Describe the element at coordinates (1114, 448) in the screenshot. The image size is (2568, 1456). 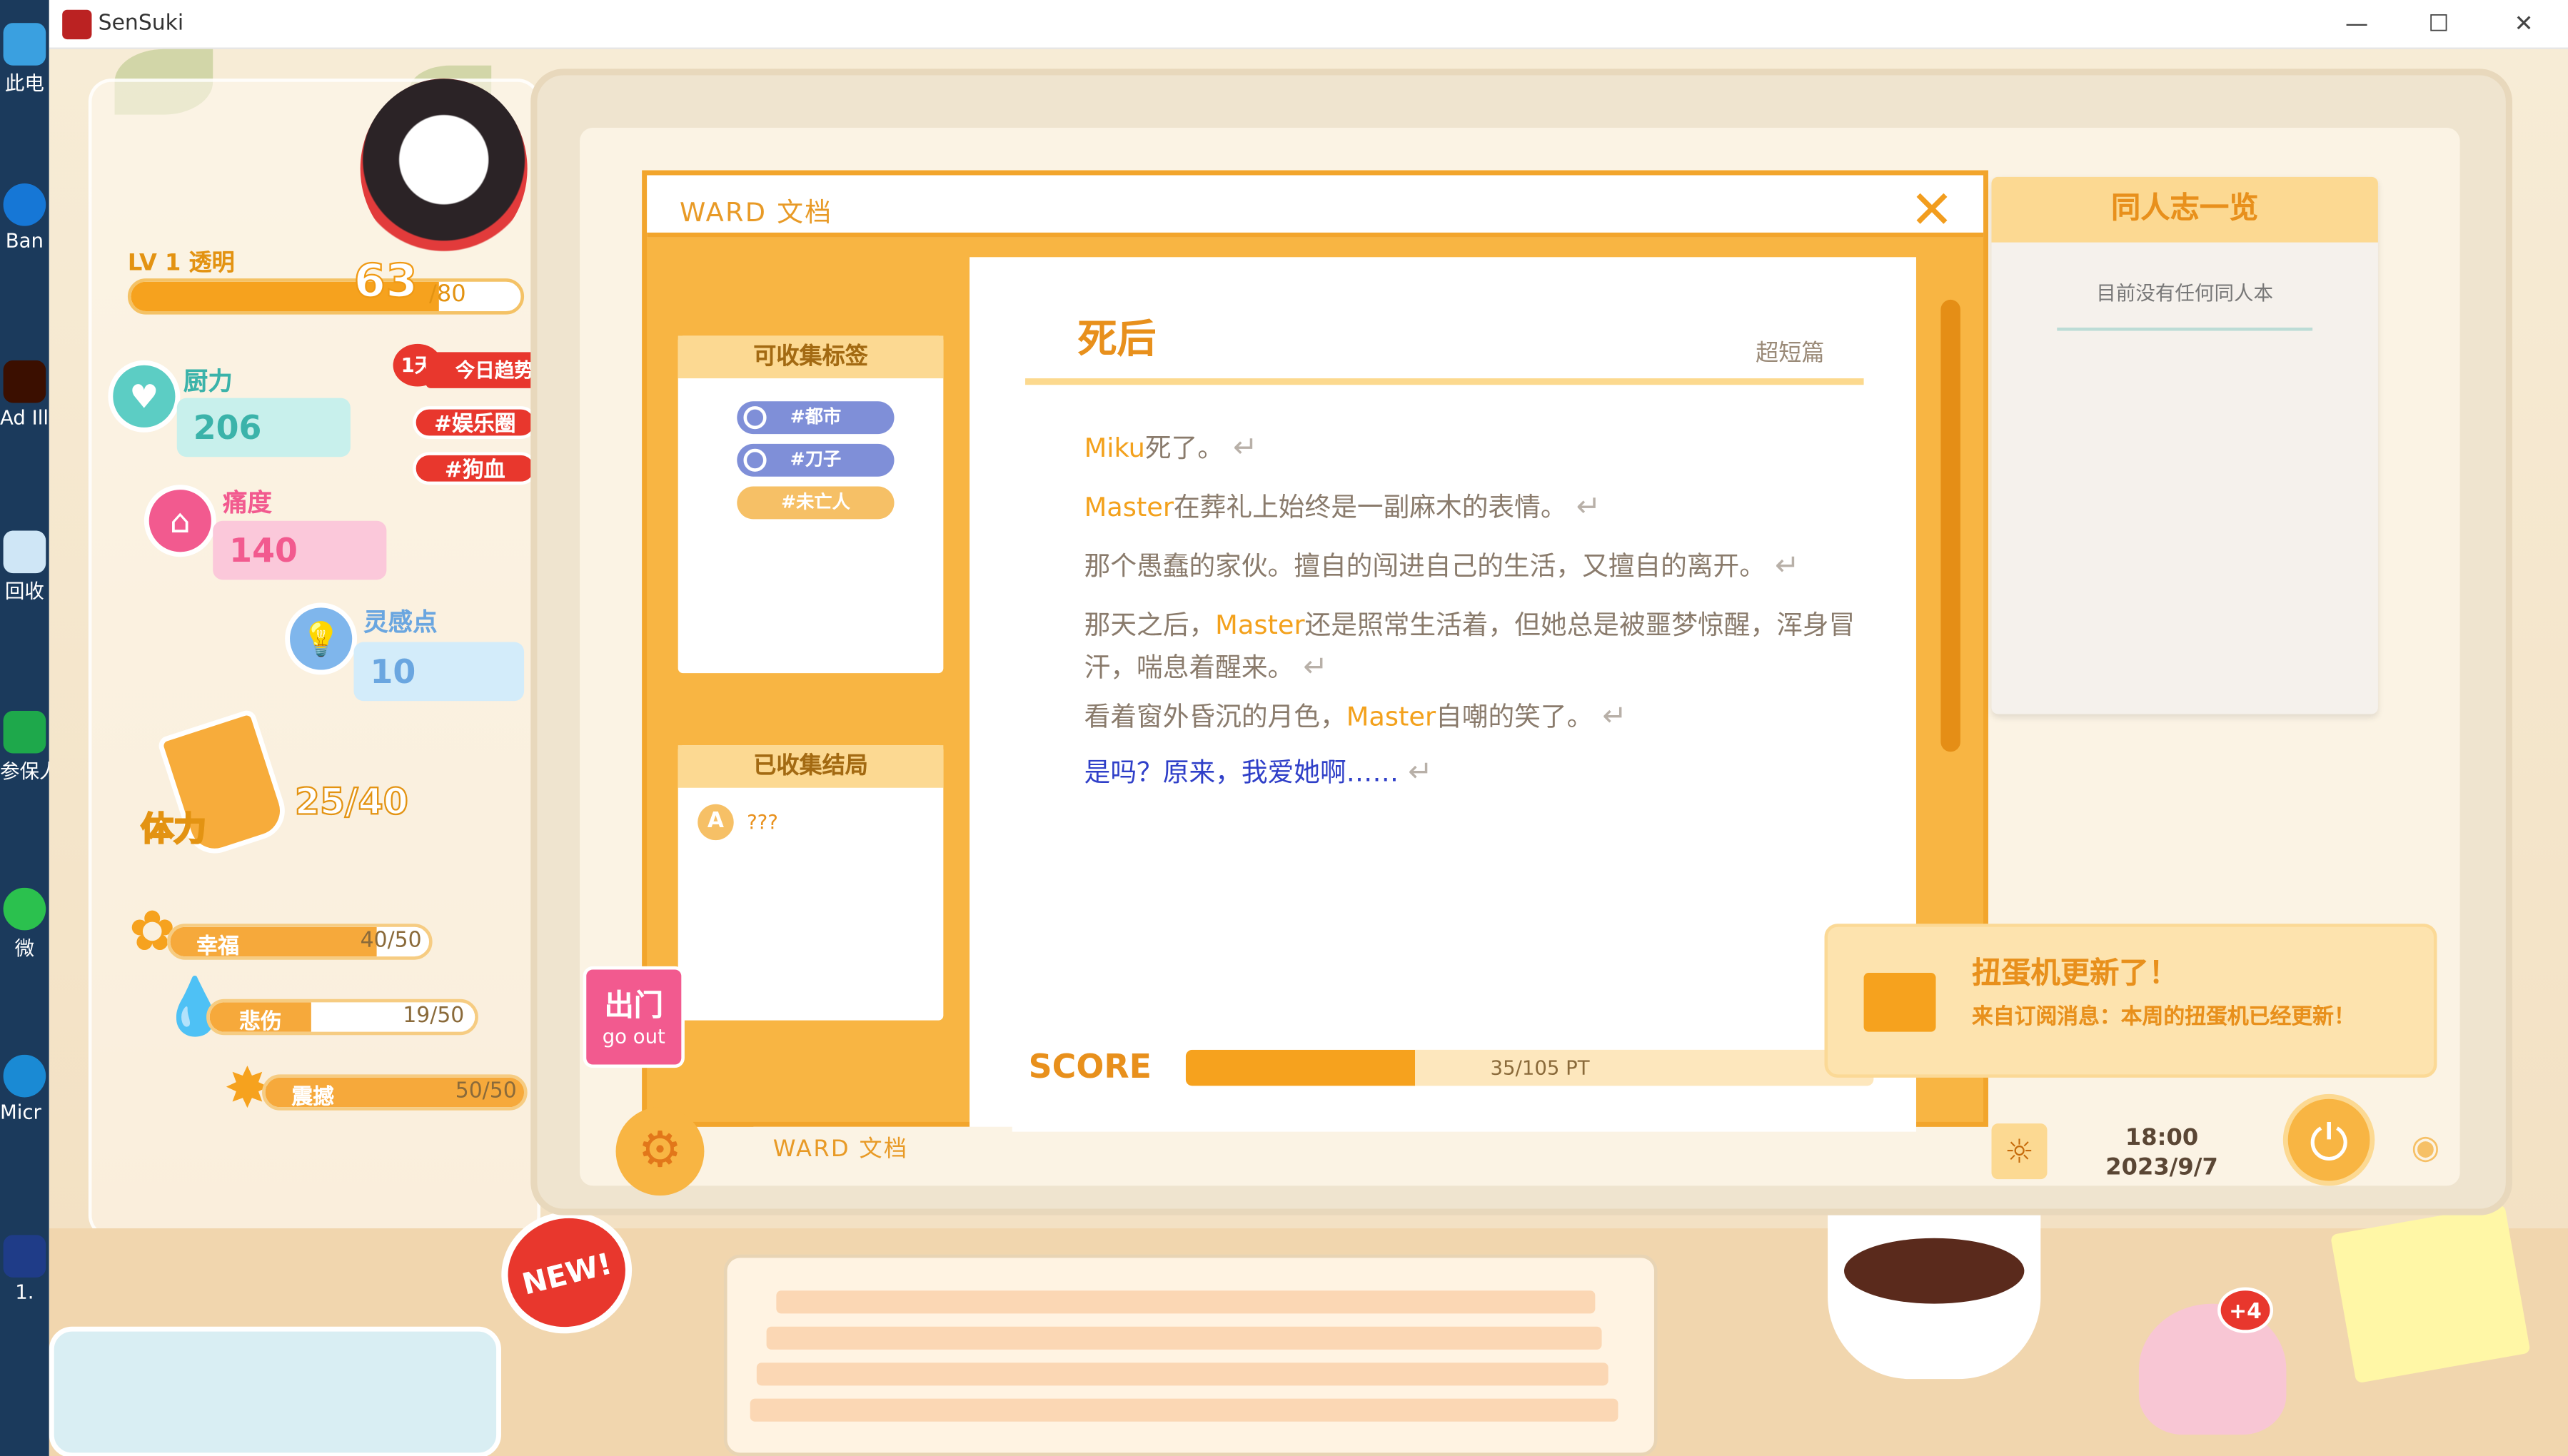
I see `highlighted-name: Miku` at that location.